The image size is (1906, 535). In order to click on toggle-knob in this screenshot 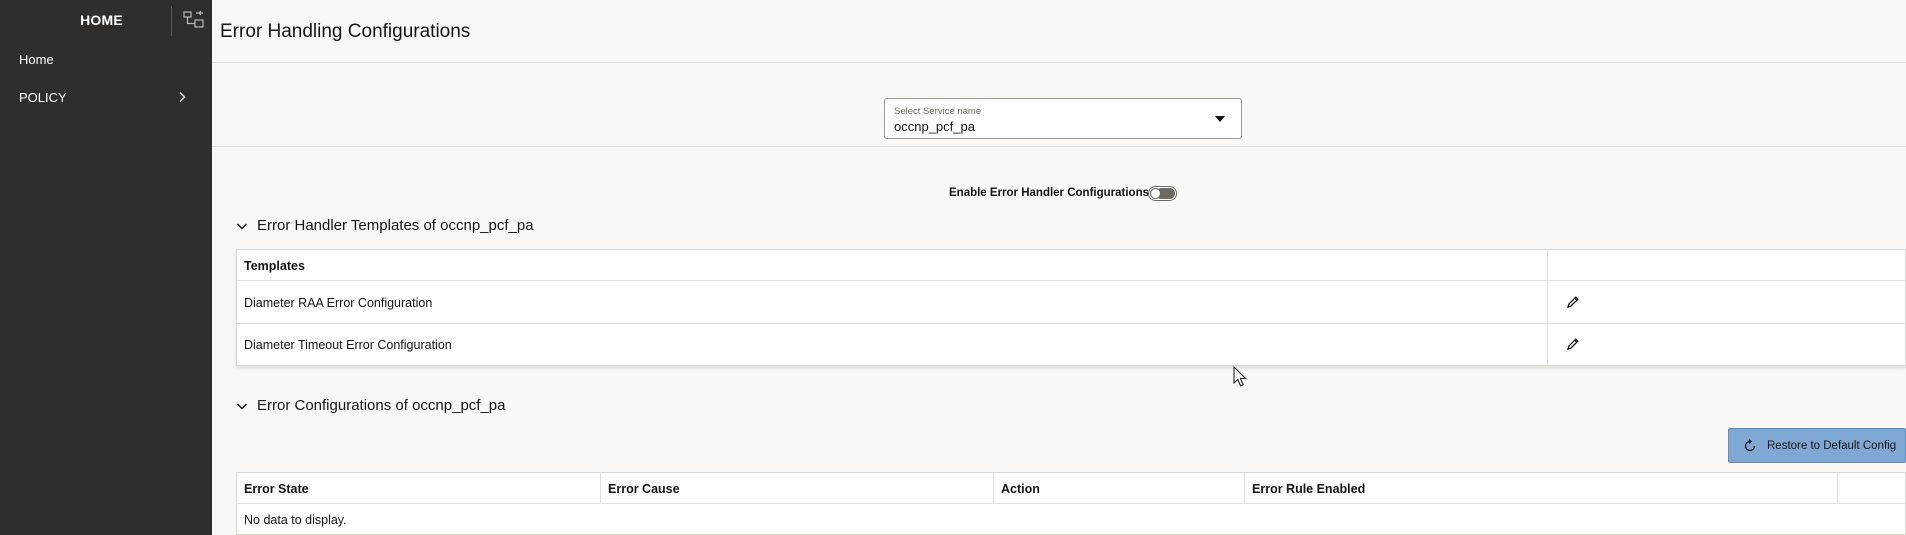, I will do `click(1155, 193)`.